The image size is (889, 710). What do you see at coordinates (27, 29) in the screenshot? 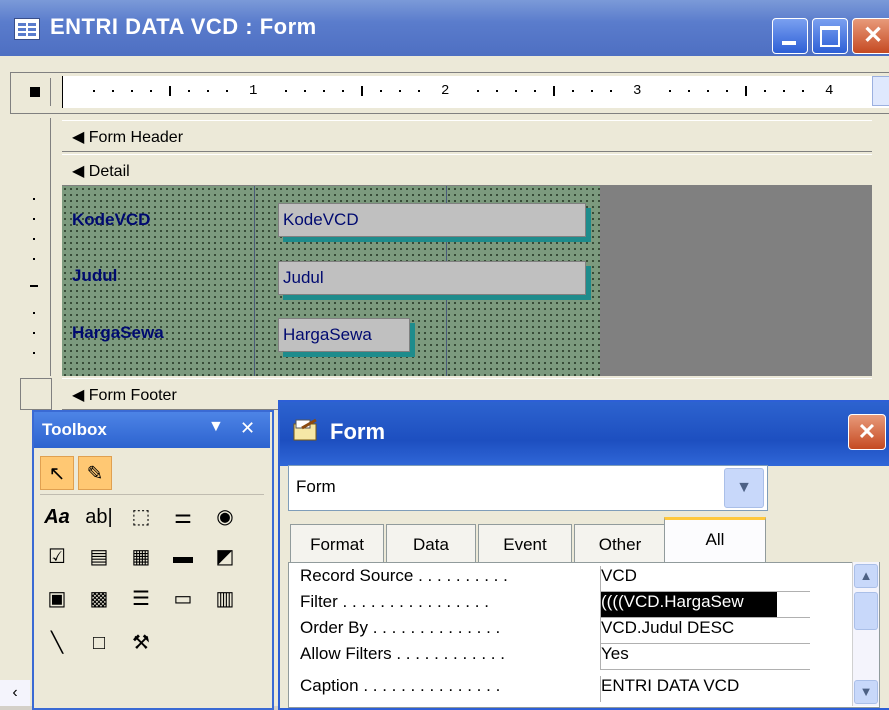
I see `form-icon` at bounding box center [27, 29].